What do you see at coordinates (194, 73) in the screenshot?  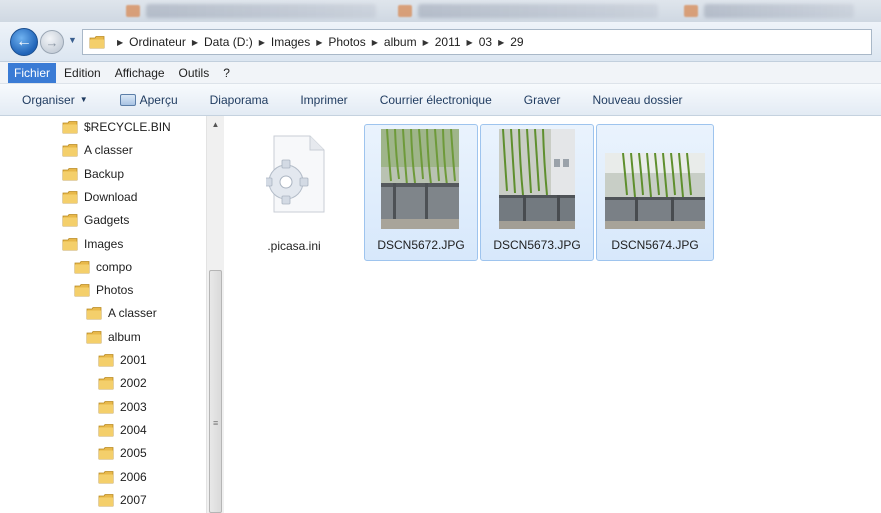 I see `menu-tools: Outils` at bounding box center [194, 73].